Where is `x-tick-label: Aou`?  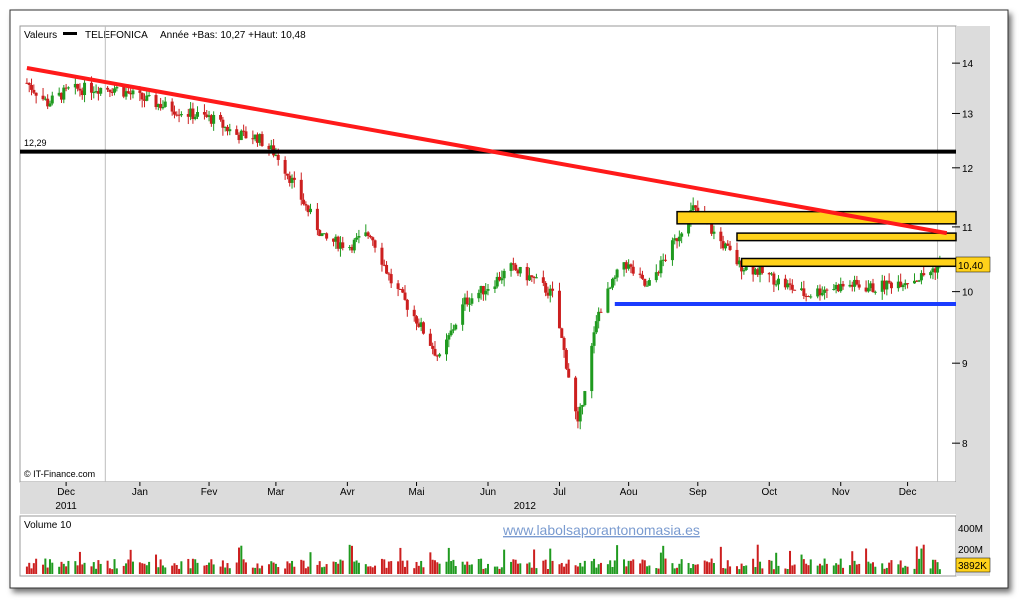
x-tick-label: Aou is located at coordinates (629, 492).